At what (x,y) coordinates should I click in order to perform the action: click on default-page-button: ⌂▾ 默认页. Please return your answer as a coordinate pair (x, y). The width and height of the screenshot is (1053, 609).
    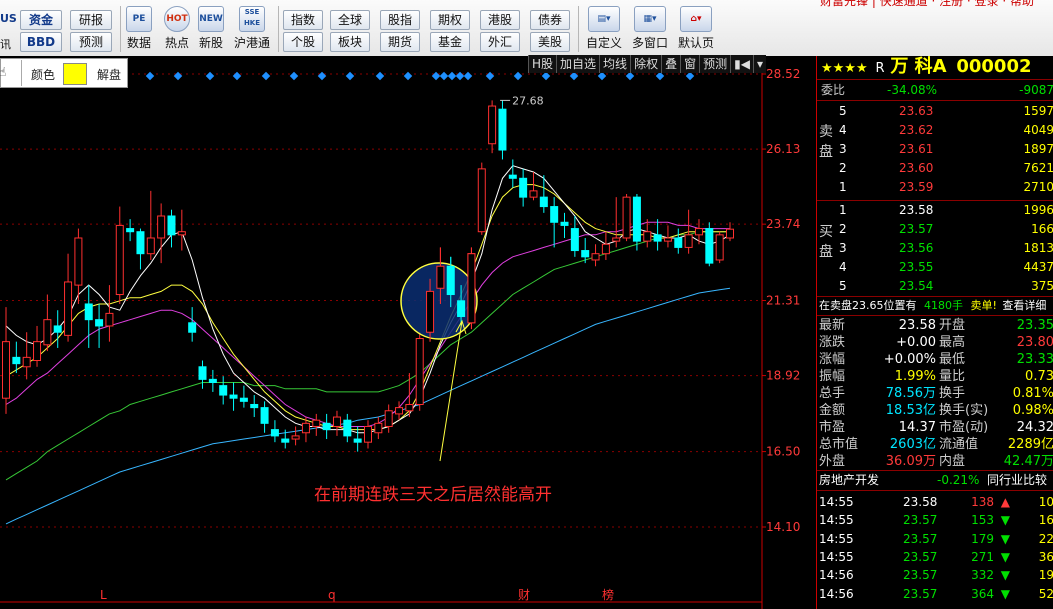
    Looking at the image, I should click on (696, 30).